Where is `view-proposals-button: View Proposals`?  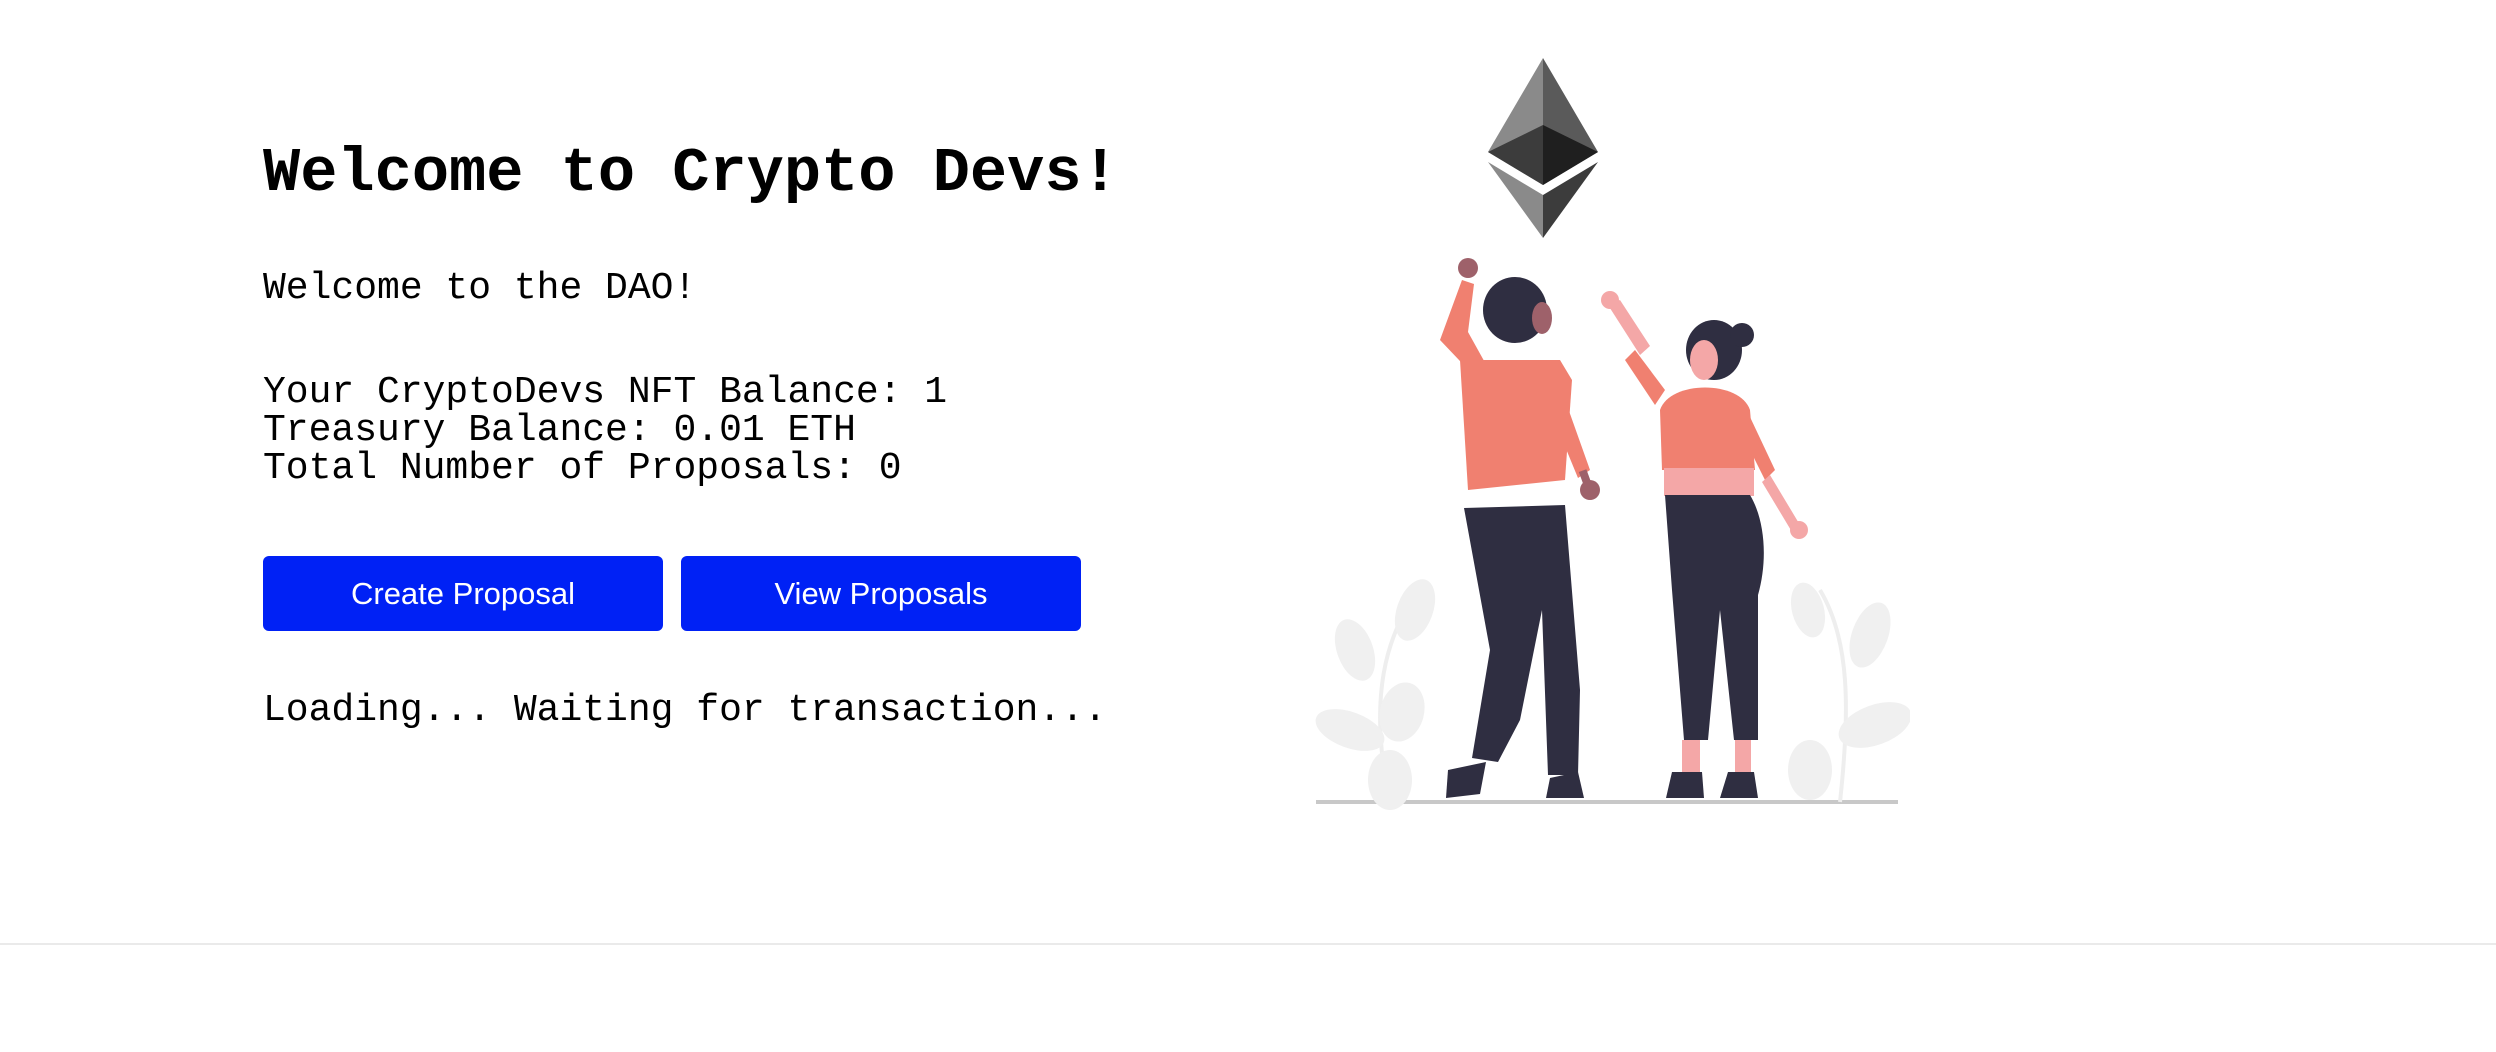
view-proposals-button: View Proposals is located at coordinates (881, 593).